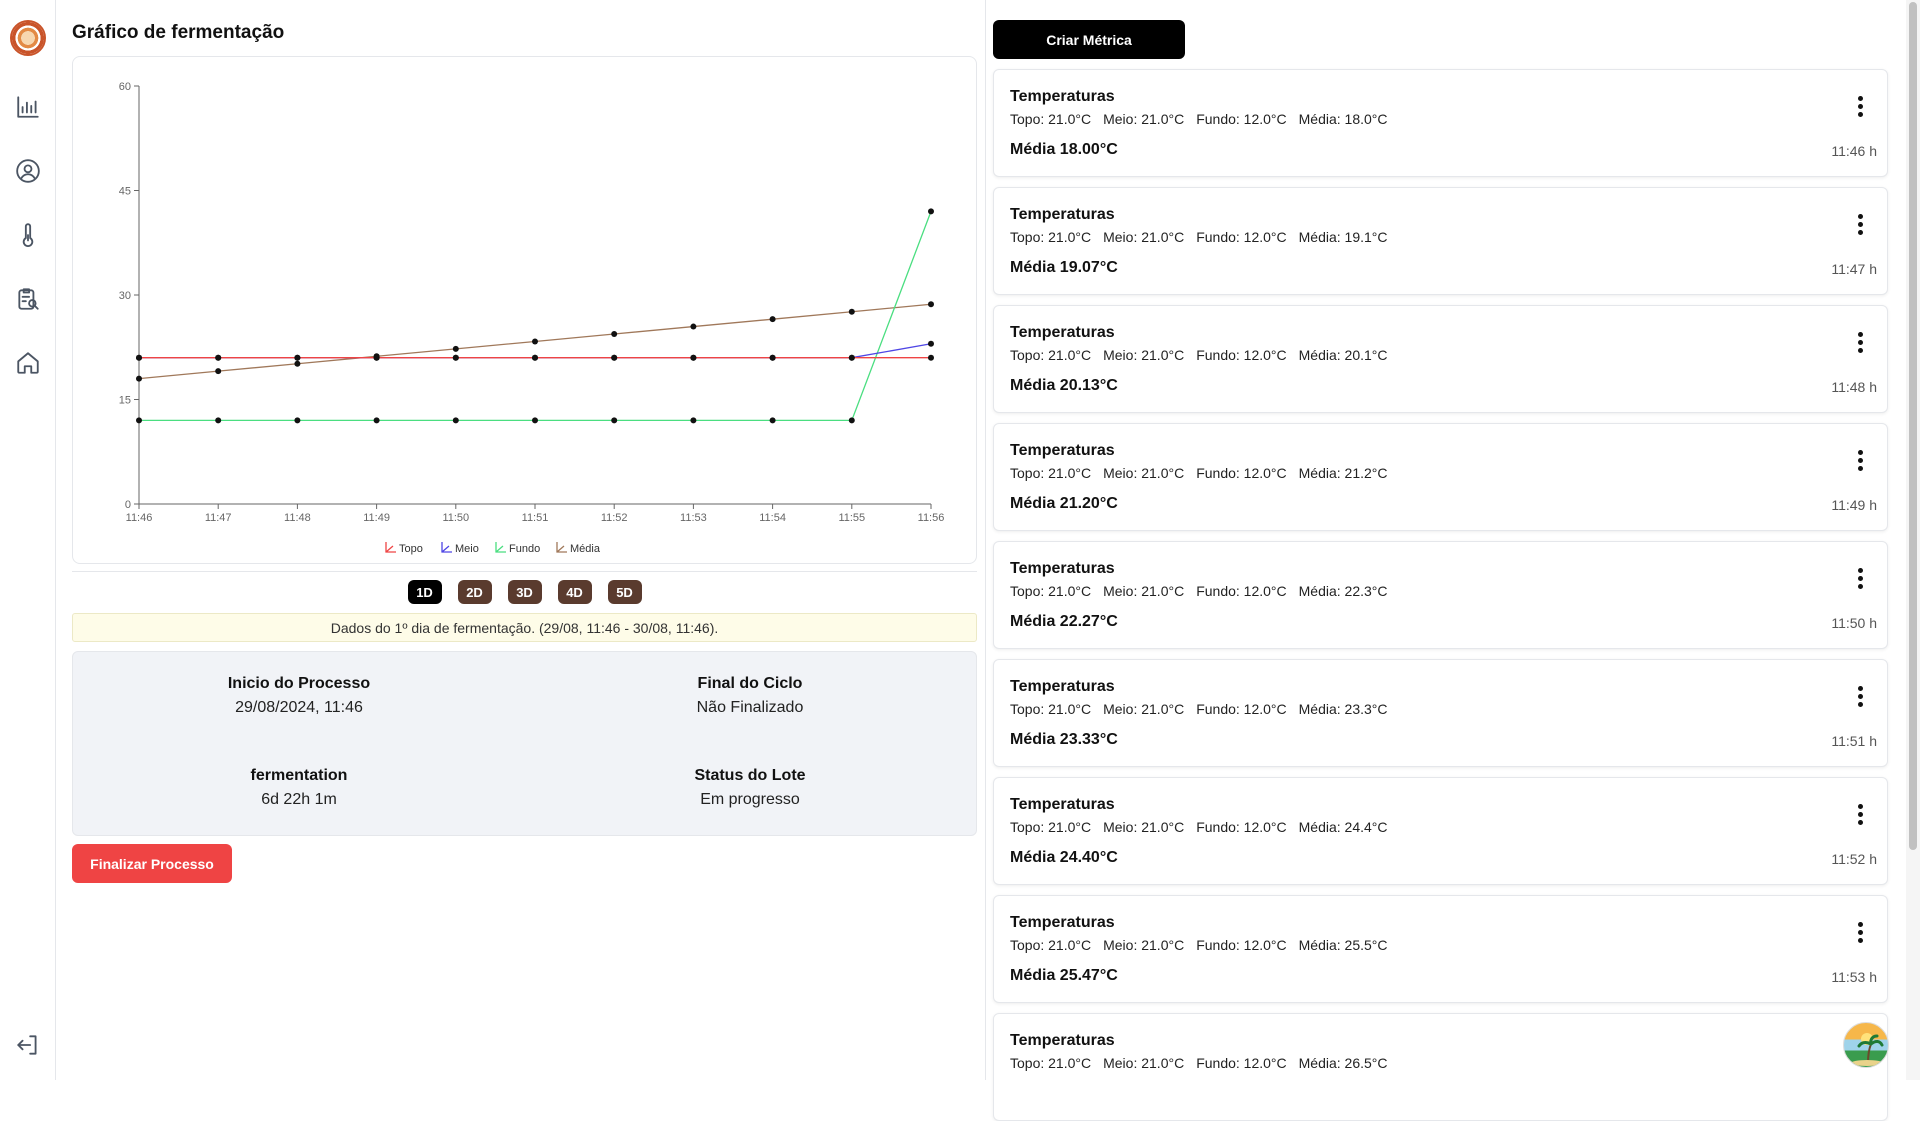 The image size is (1920, 1121). What do you see at coordinates (28, 107) in the screenshot?
I see `sidebar-item-chart` at bounding box center [28, 107].